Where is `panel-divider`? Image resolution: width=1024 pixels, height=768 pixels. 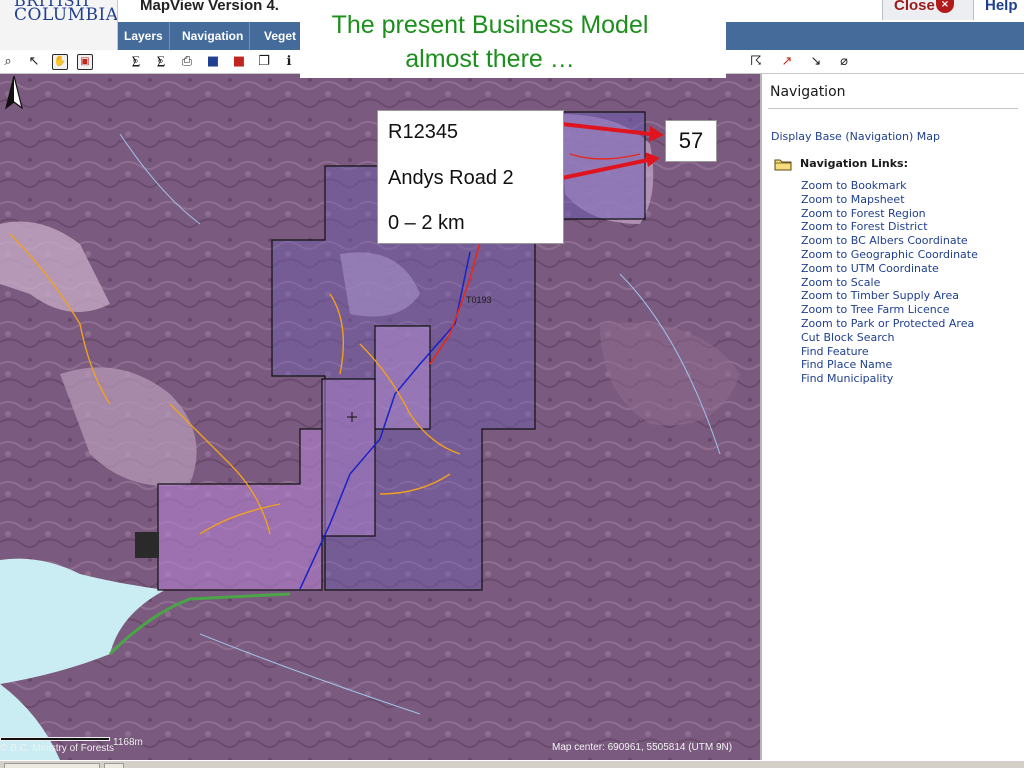
panel-divider is located at coordinates (893, 108).